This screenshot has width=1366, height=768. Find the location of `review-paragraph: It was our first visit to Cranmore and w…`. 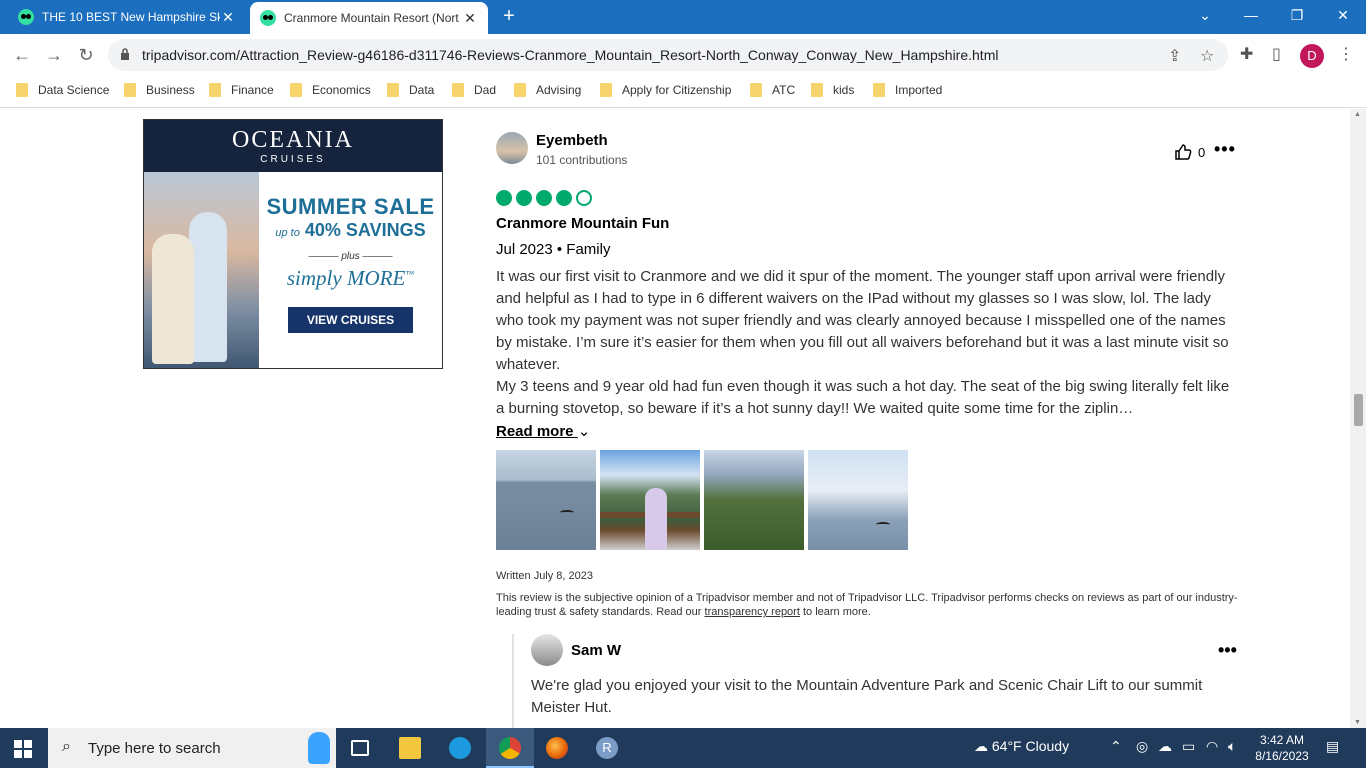

review-paragraph: It was our first visit to Cranmore and w… is located at coordinates (862, 320).